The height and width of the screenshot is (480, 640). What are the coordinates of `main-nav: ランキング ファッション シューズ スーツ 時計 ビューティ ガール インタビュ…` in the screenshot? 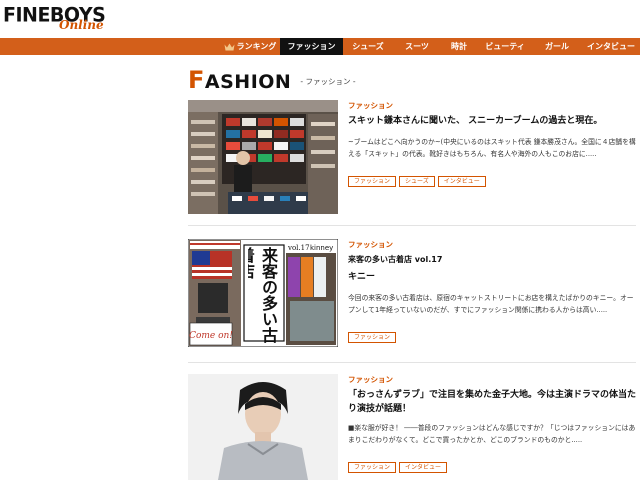 It's located at (320, 46).